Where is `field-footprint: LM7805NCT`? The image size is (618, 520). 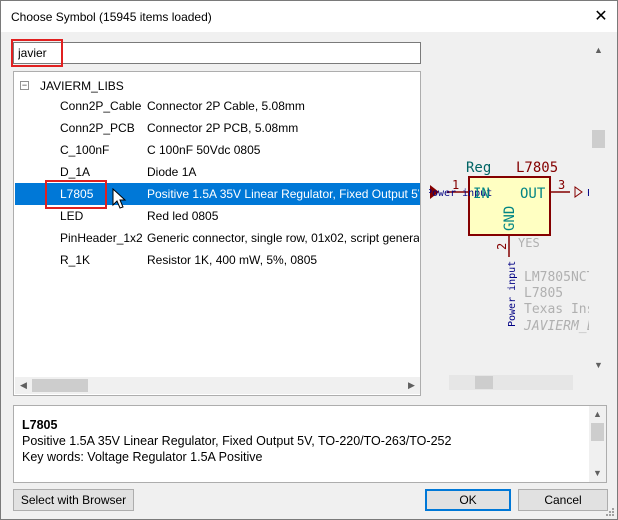 field-footprint: LM7805NCT is located at coordinates (556, 277).